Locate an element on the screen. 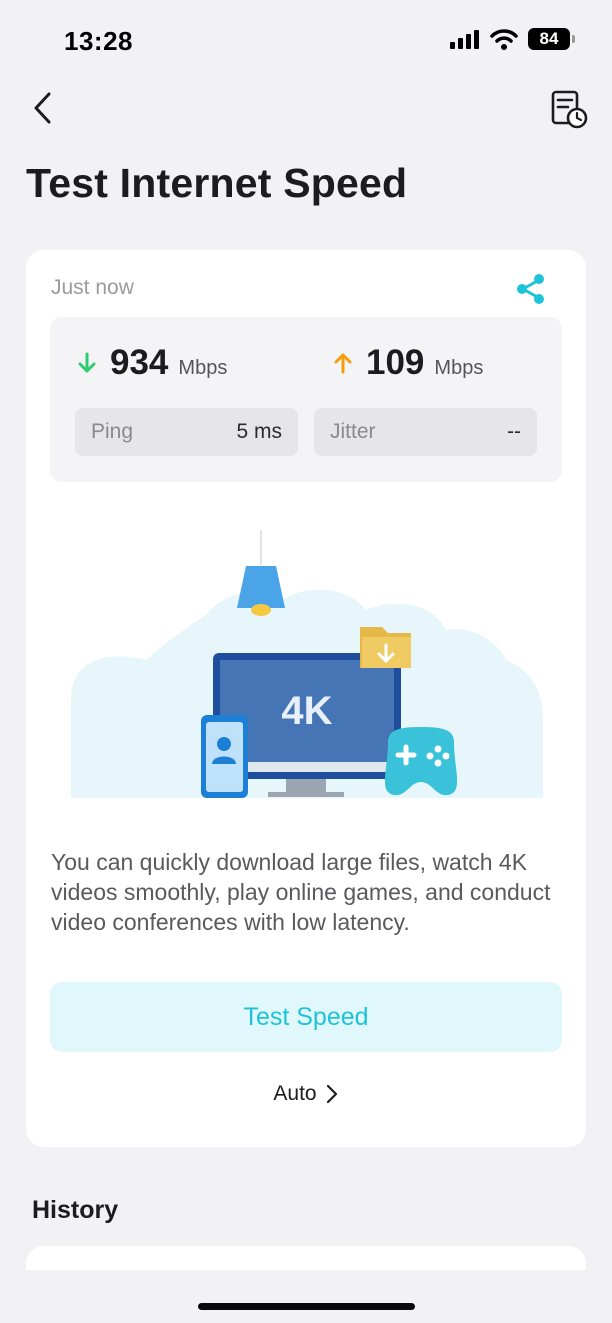 The width and height of the screenshot is (612, 1323). share-icon is located at coordinates (531, 289).